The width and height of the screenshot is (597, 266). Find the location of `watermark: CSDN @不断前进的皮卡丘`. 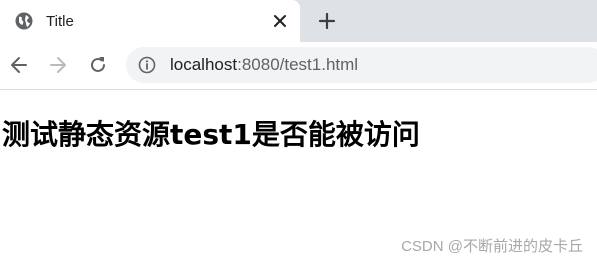

watermark: CSDN @不断前进的皮卡丘 is located at coordinates (492, 246).